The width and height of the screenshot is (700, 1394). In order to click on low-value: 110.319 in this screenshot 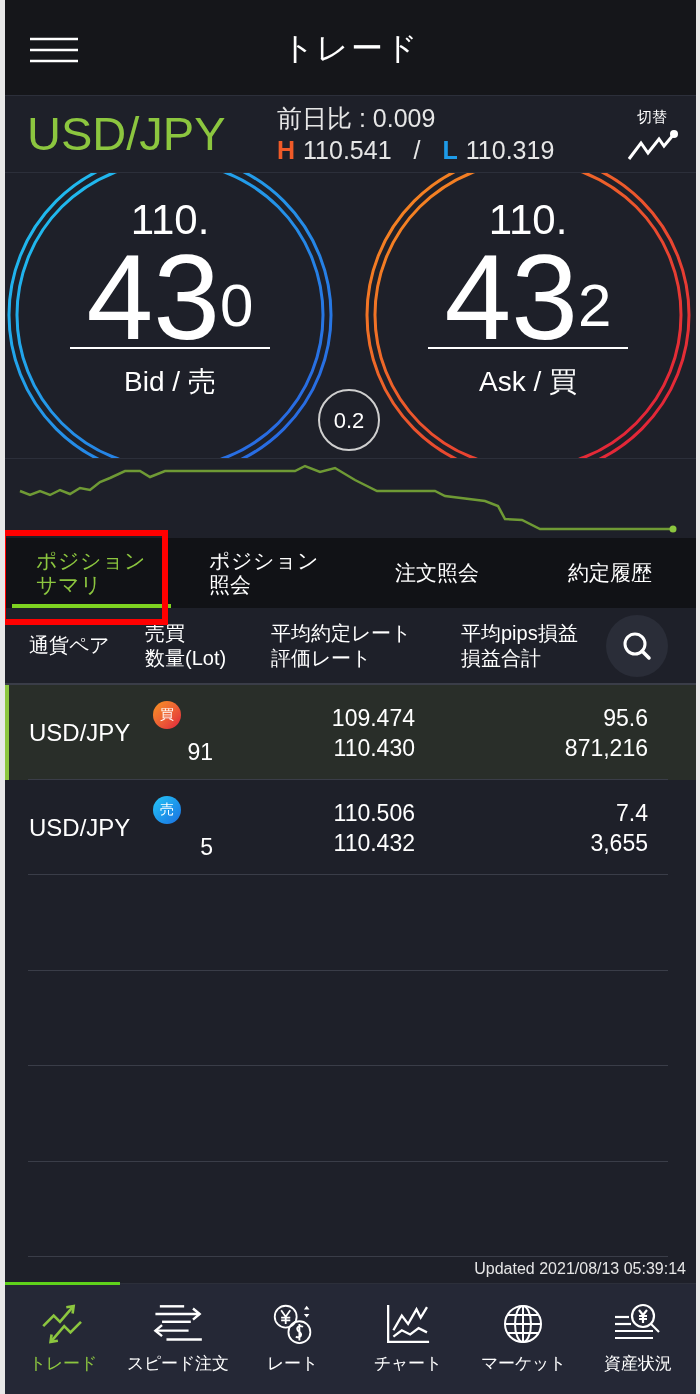, I will do `click(510, 150)`.